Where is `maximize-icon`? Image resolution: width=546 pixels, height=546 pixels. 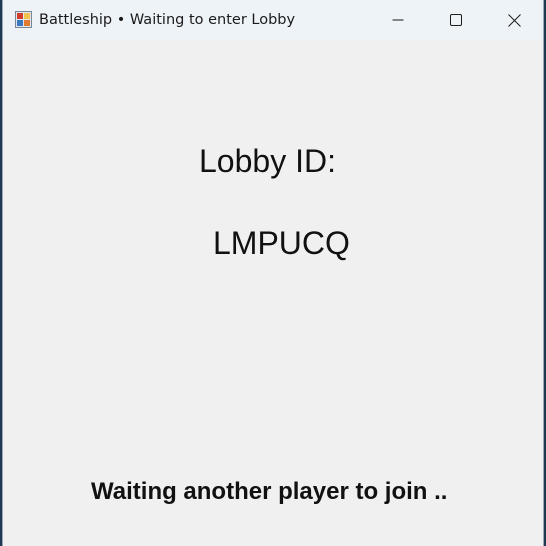 maximize-icon is located at coordinates (456, 20).